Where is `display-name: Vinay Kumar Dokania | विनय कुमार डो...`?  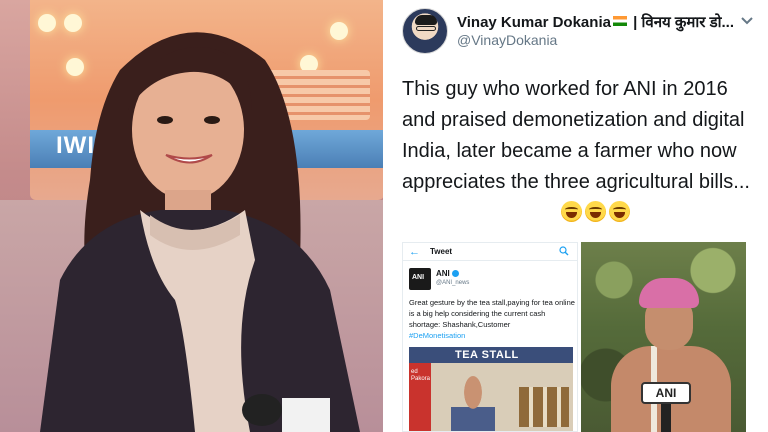 display-name: Vinay Kumar Dokania | विनय कुमार डो... is located at coordinates (599, 22).